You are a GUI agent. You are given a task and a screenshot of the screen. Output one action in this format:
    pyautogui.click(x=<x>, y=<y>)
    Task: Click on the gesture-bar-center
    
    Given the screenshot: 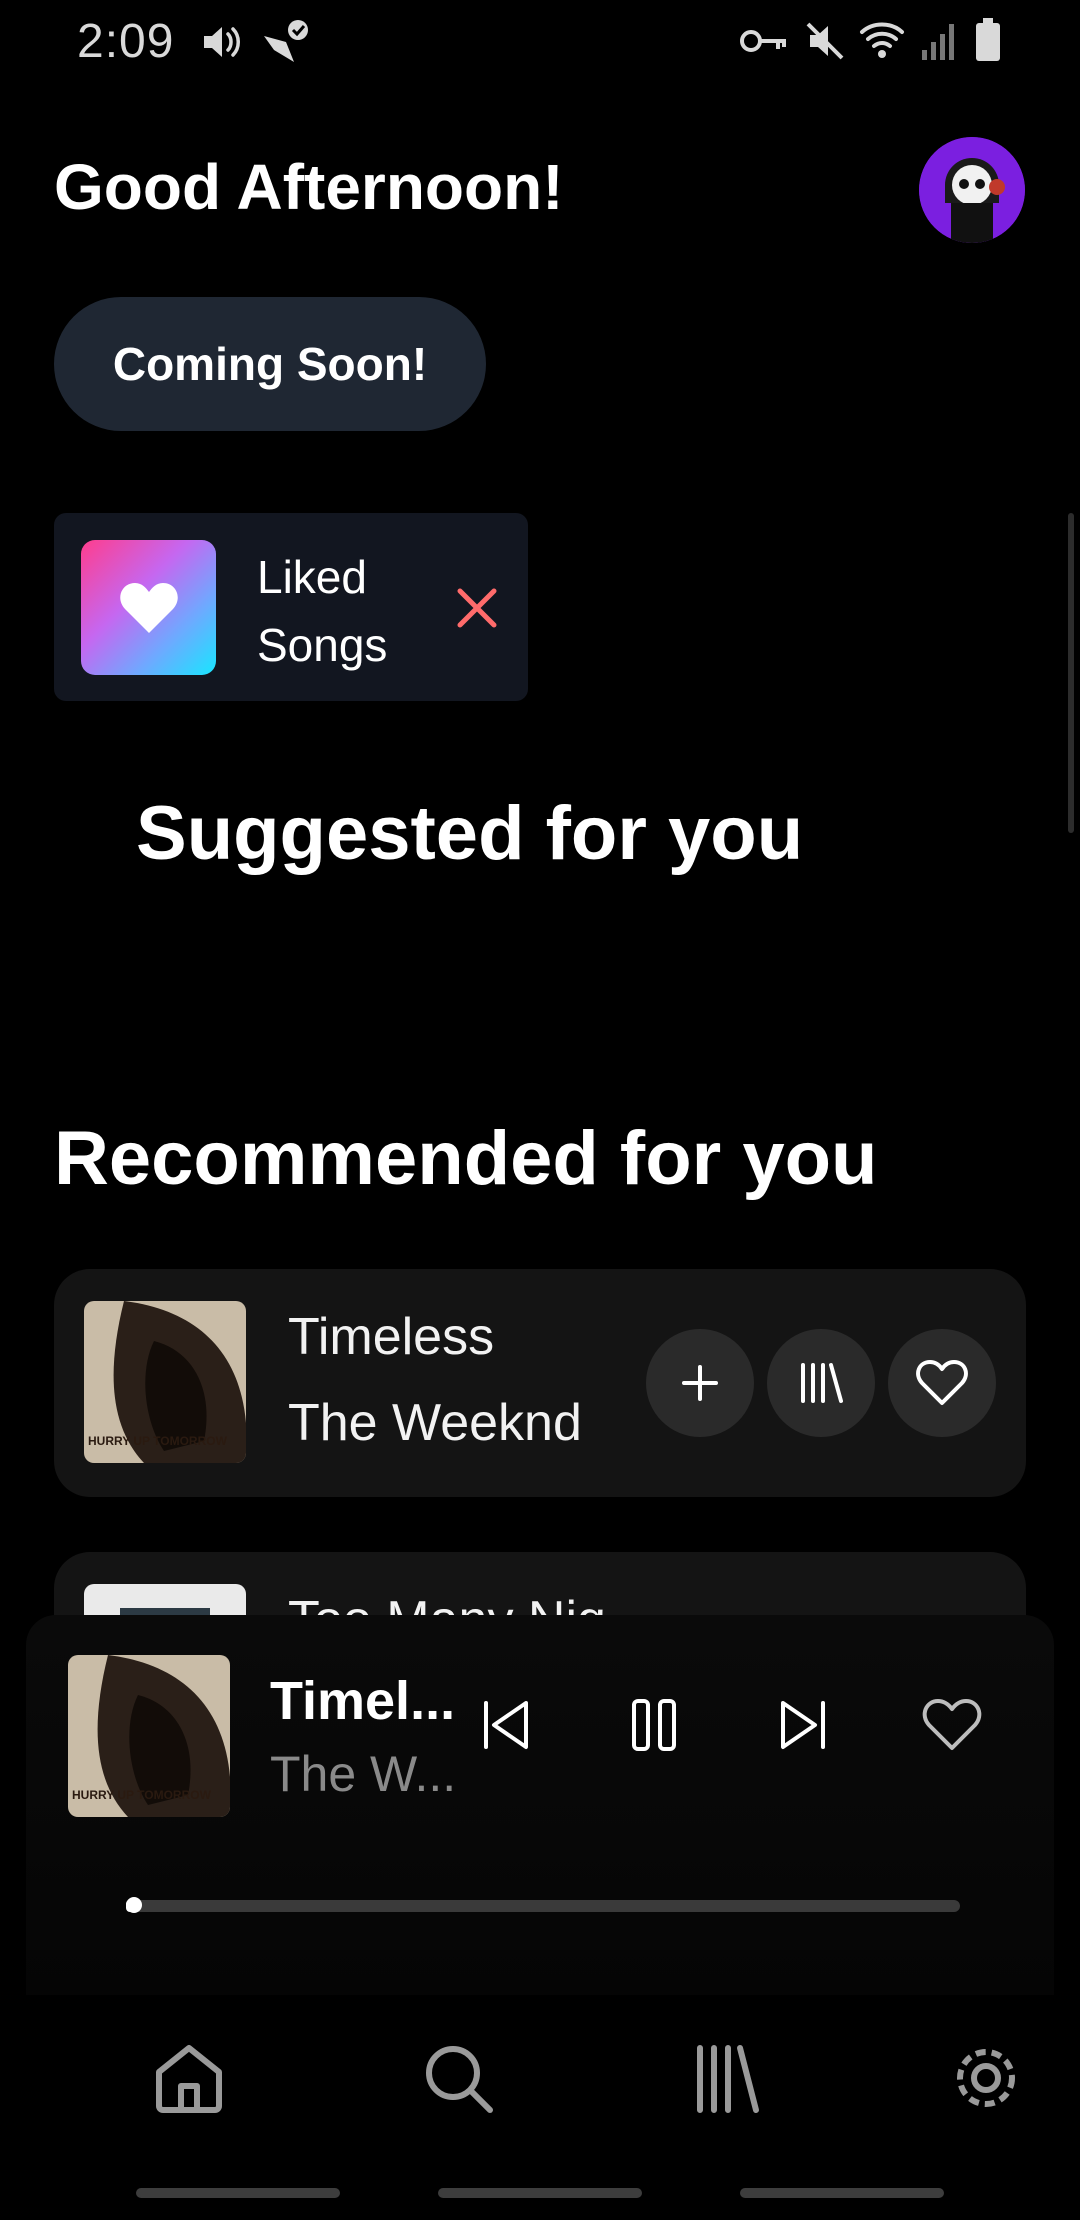 What is the action you would take?
    pyautogui.click(x=540, y=2193)
    